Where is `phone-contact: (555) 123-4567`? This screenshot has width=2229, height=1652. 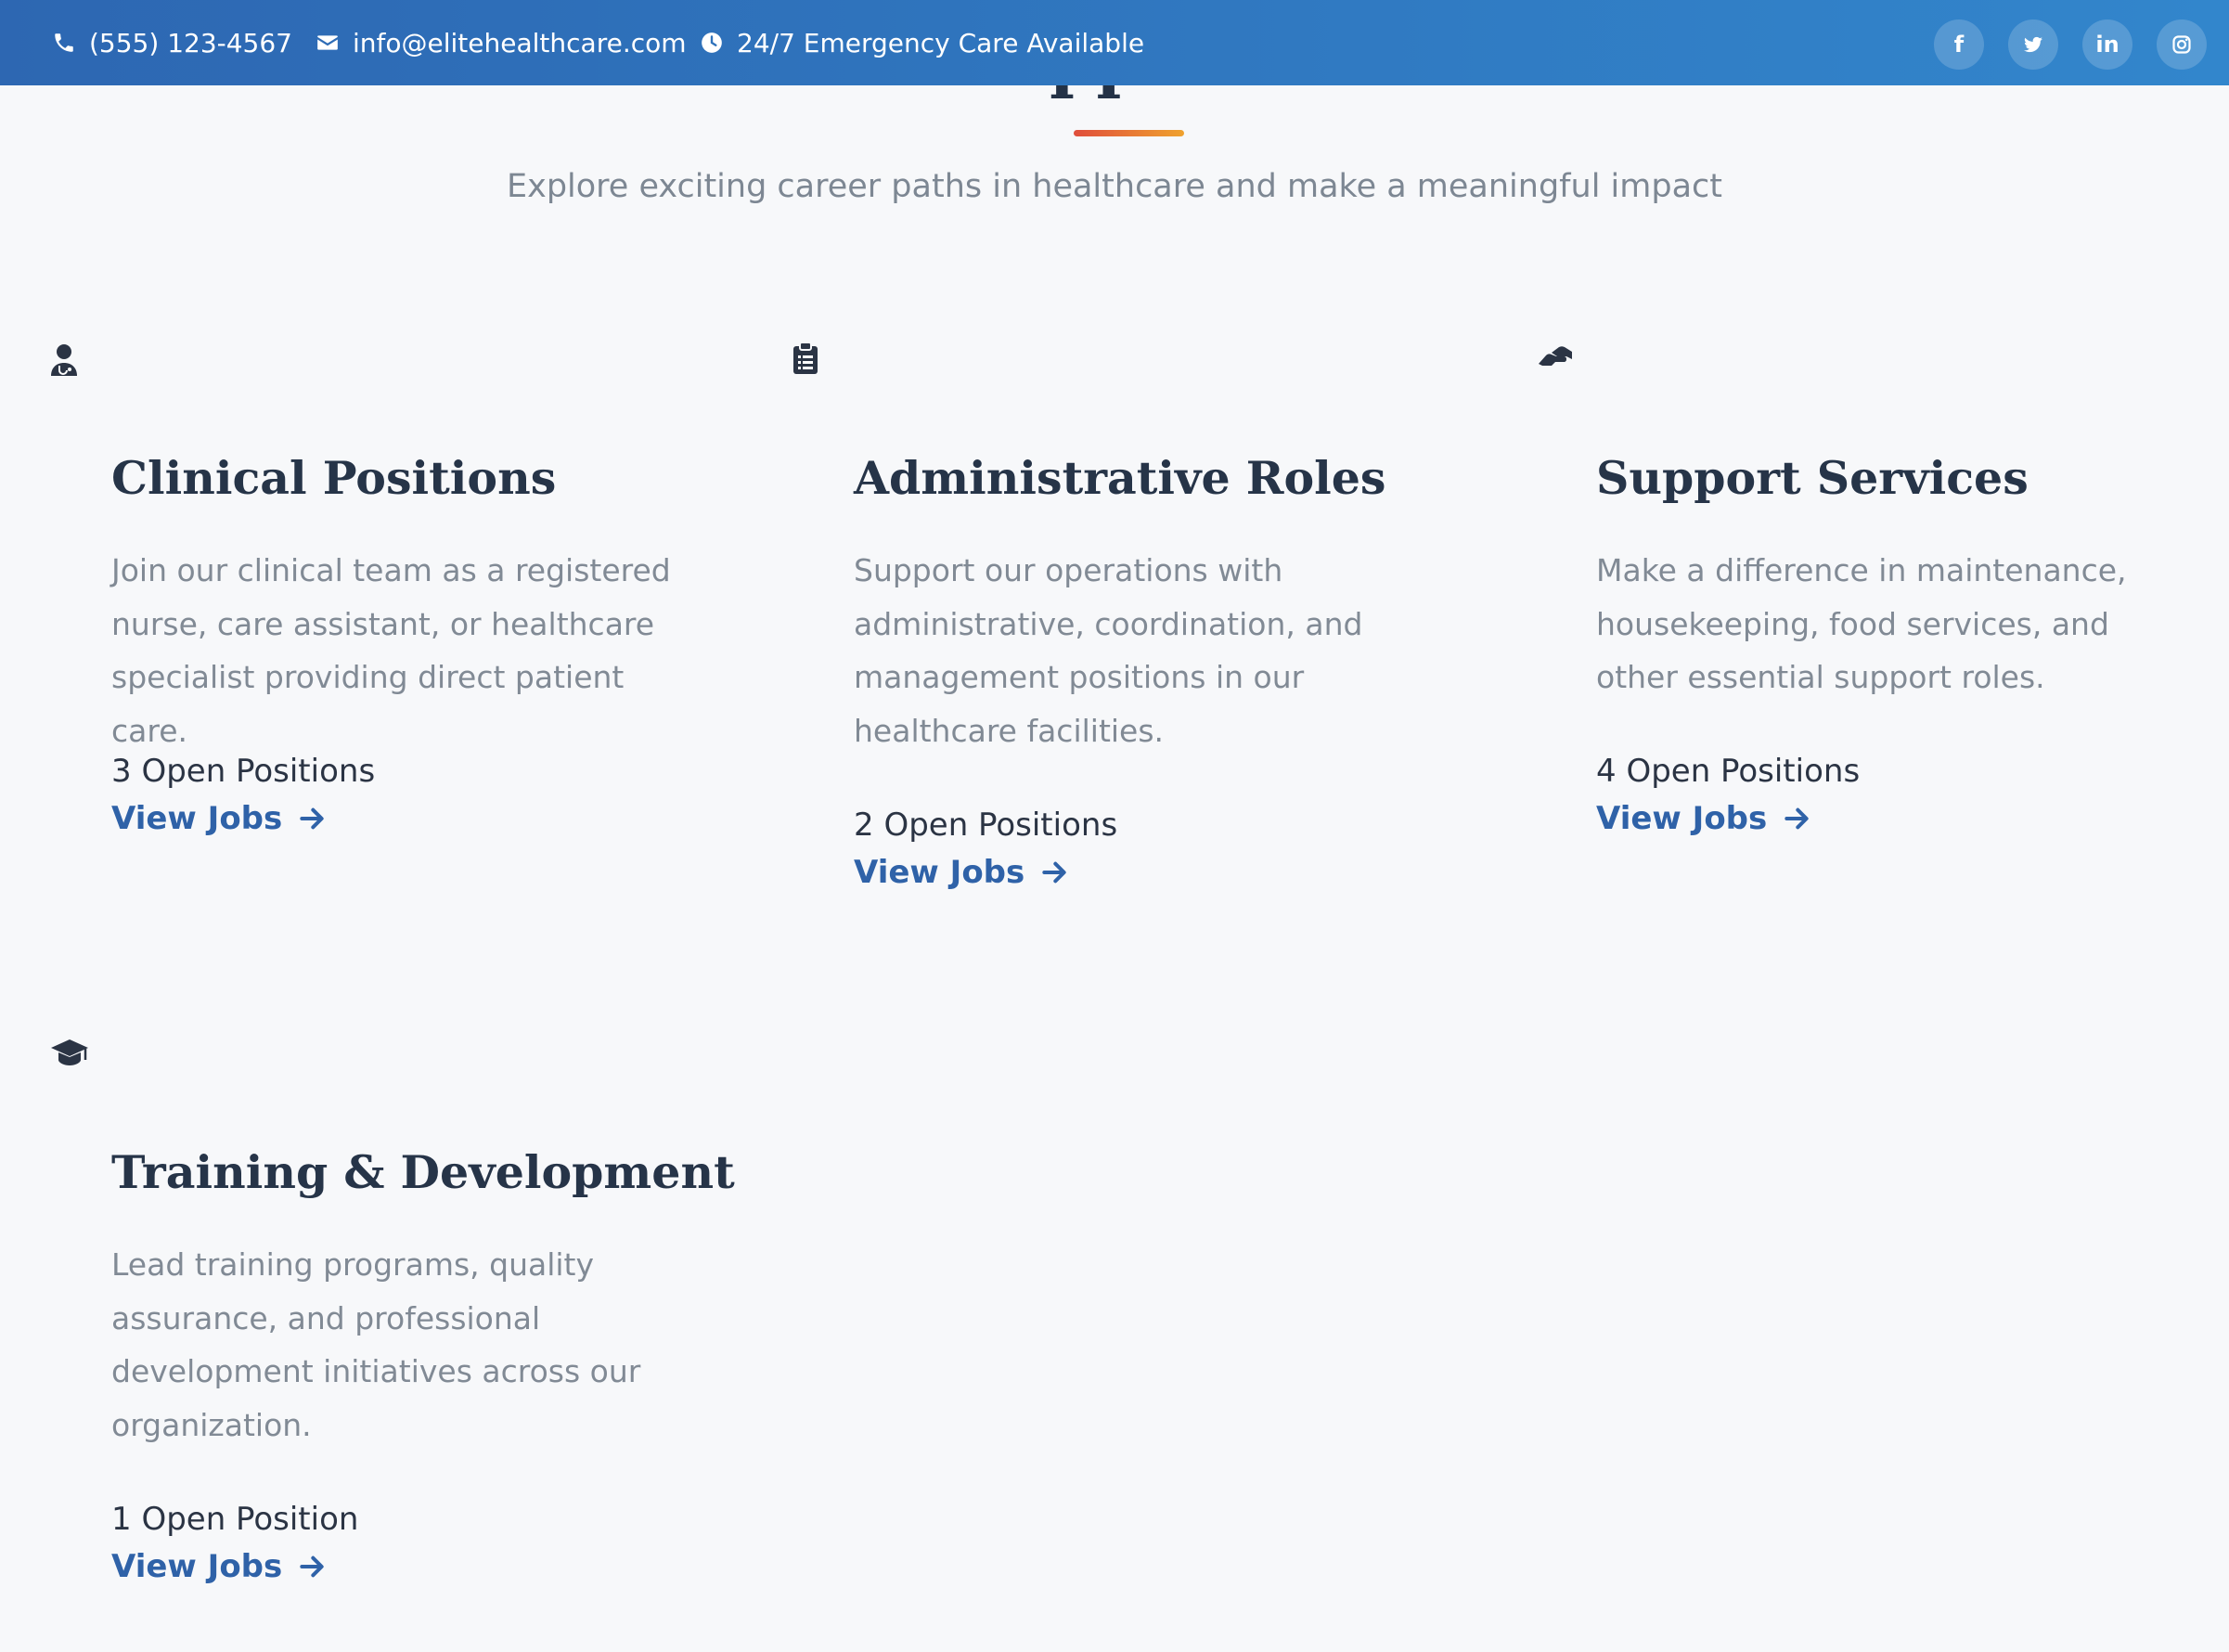
phone-contact: (555) 123-4567 is located at coordinates (172, 42).